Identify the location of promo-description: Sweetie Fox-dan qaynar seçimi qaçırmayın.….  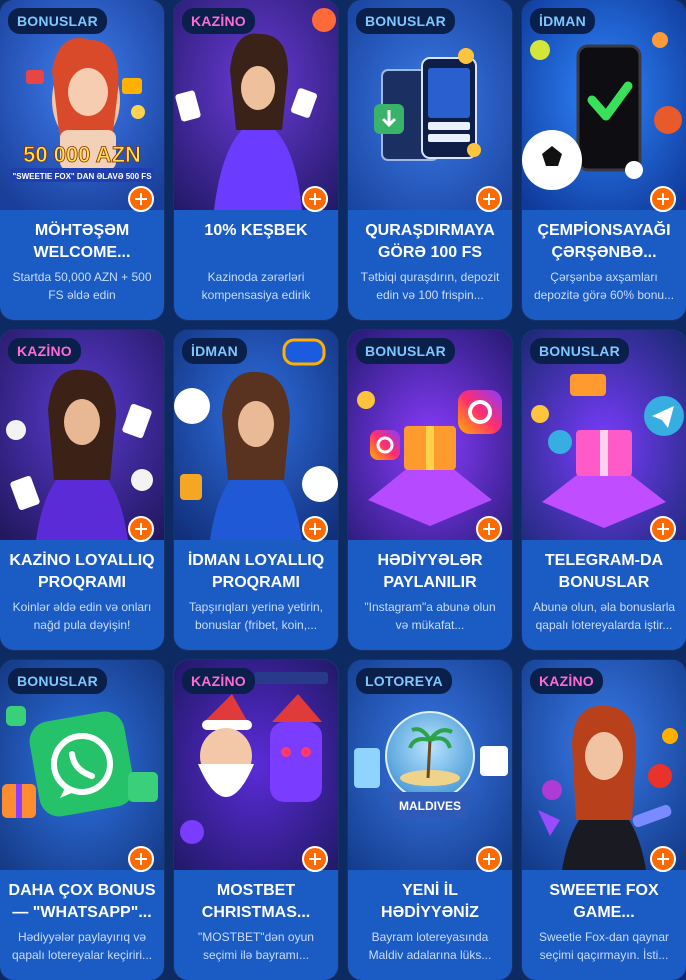
(604, 946).